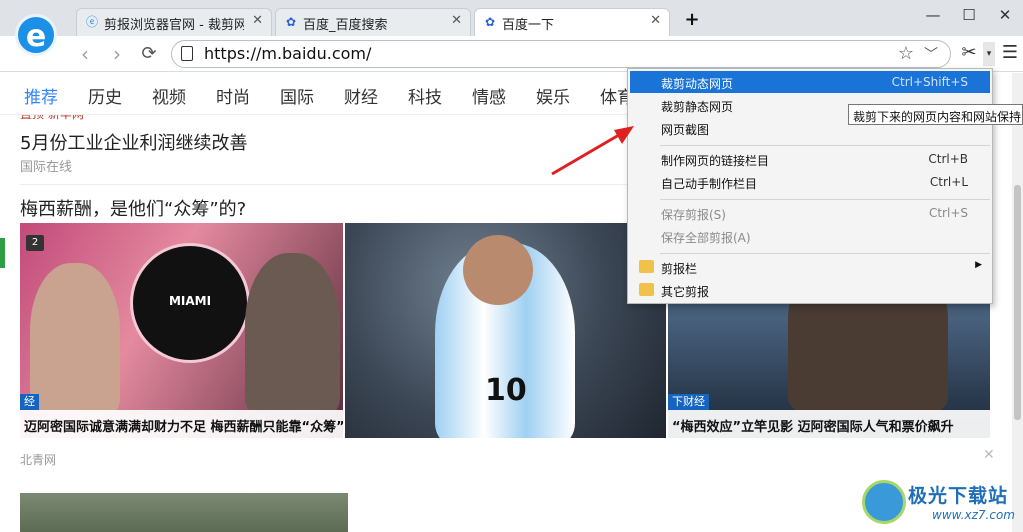 The width and height of the screenshot is (1023, 532). What do you see at coordinates (36, 35) in the screenshot?
I see `browser-logo-icon: e` at bounding box center [36, 35].